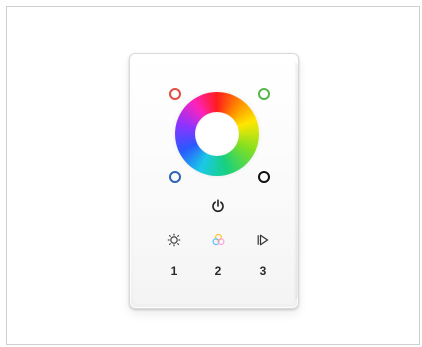  I want to click on scene-2-button: 2, so click(218, 271).